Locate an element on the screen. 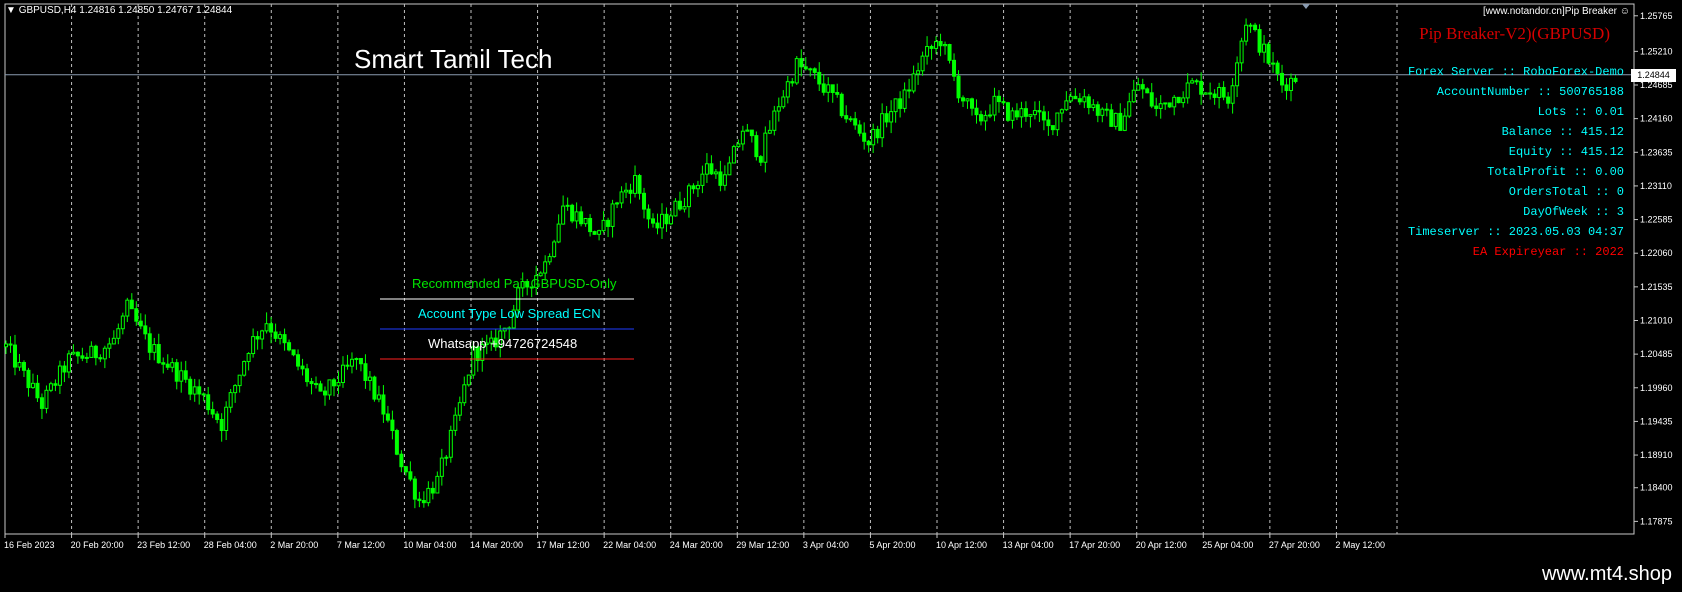  brand-title: Smart Tamil Tech is located at coordinates (453, 59).